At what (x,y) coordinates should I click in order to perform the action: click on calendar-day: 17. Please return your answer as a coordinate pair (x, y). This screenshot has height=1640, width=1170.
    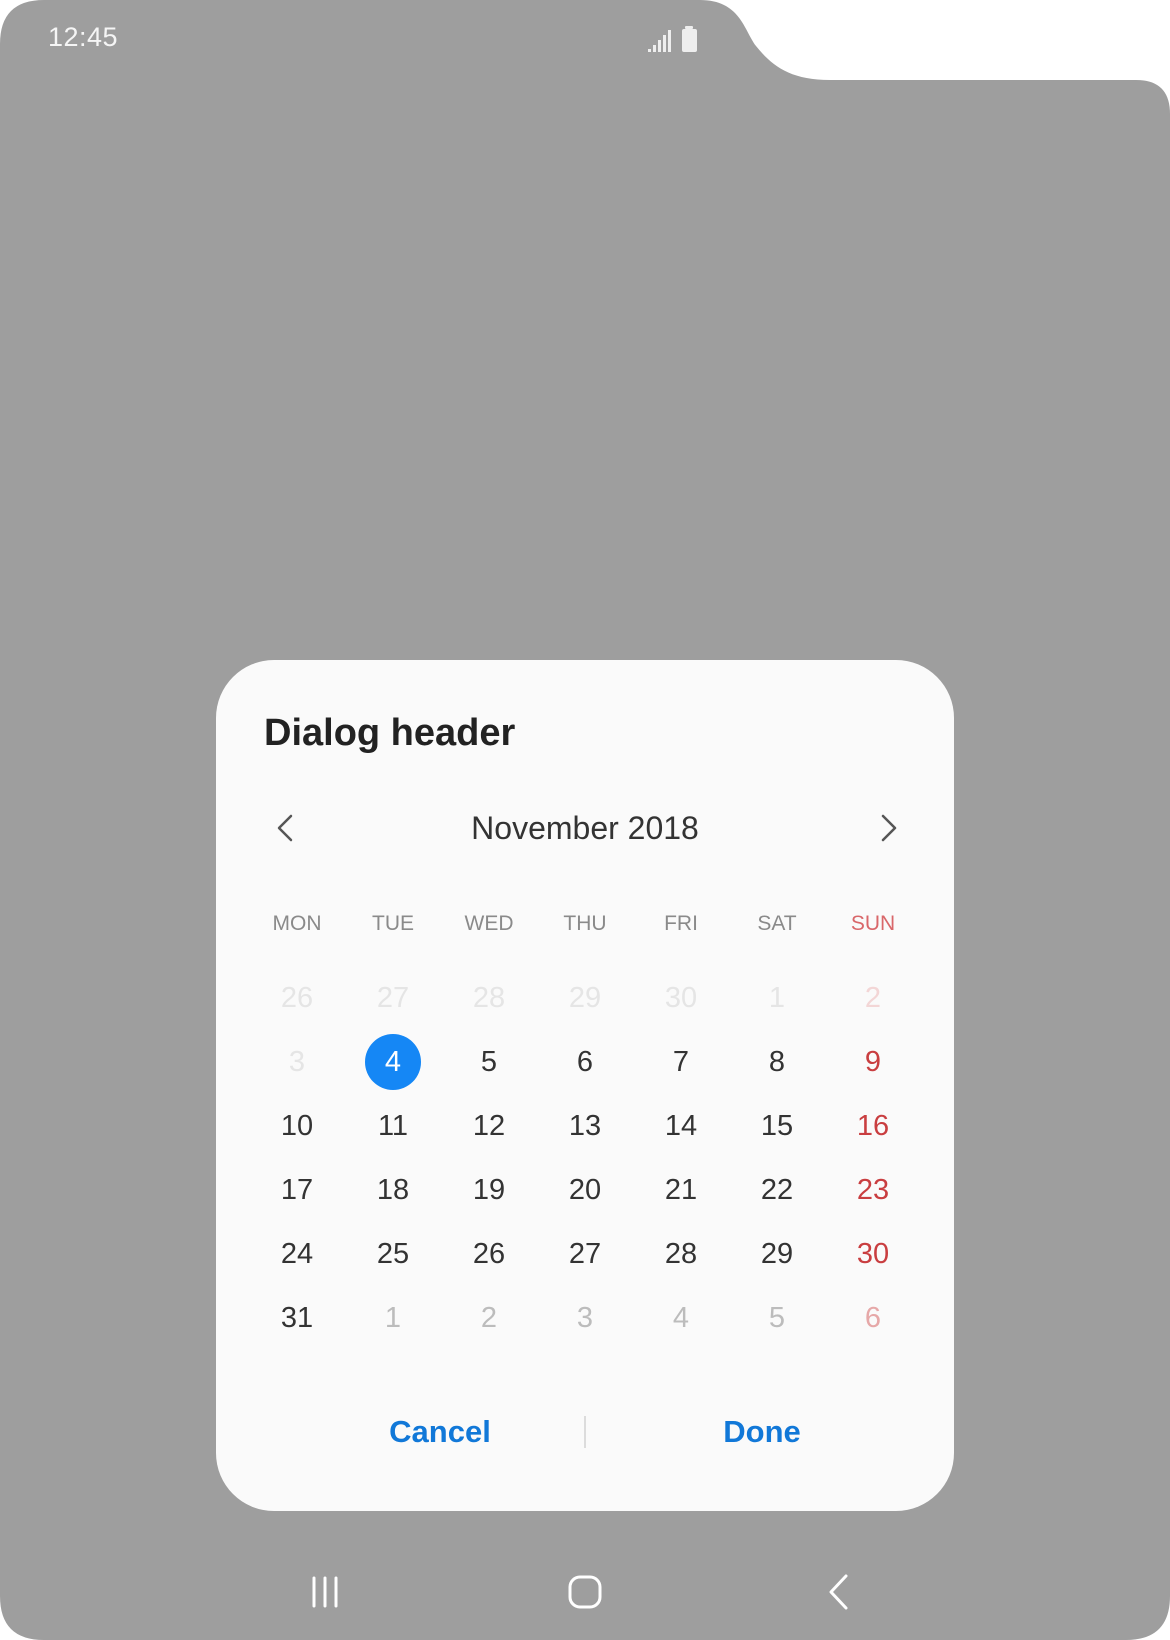
    Looking at the image, I should click on (297, 1190).